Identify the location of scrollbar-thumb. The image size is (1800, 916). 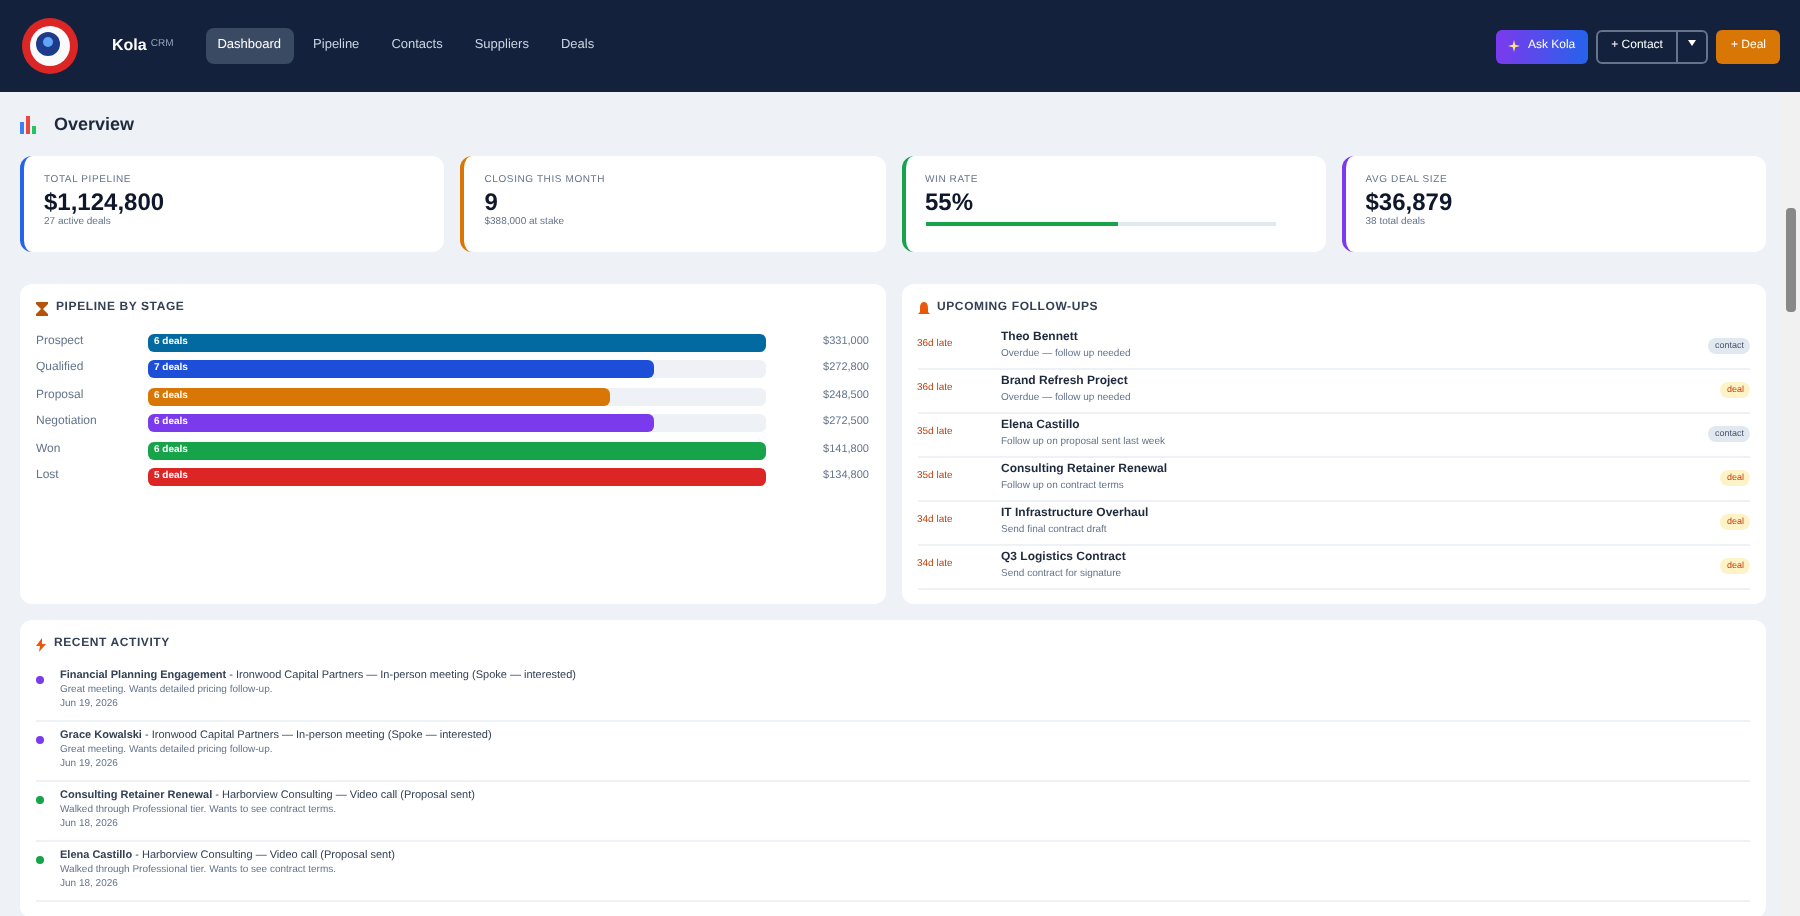
(1791, 260).